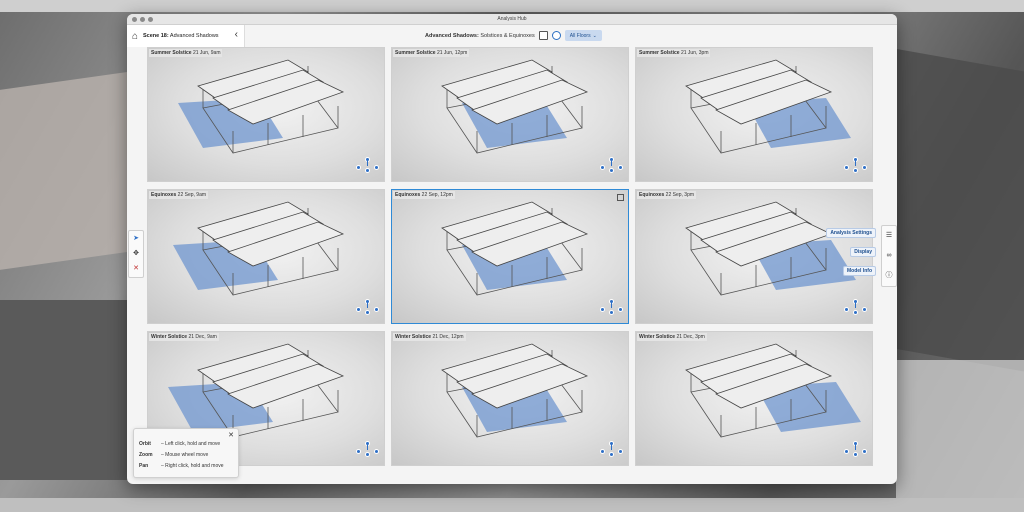 The image size is (1024, 512). I want to click on cell-label: Summer Solstice 21 Jun, 9am, so click(186, 53).